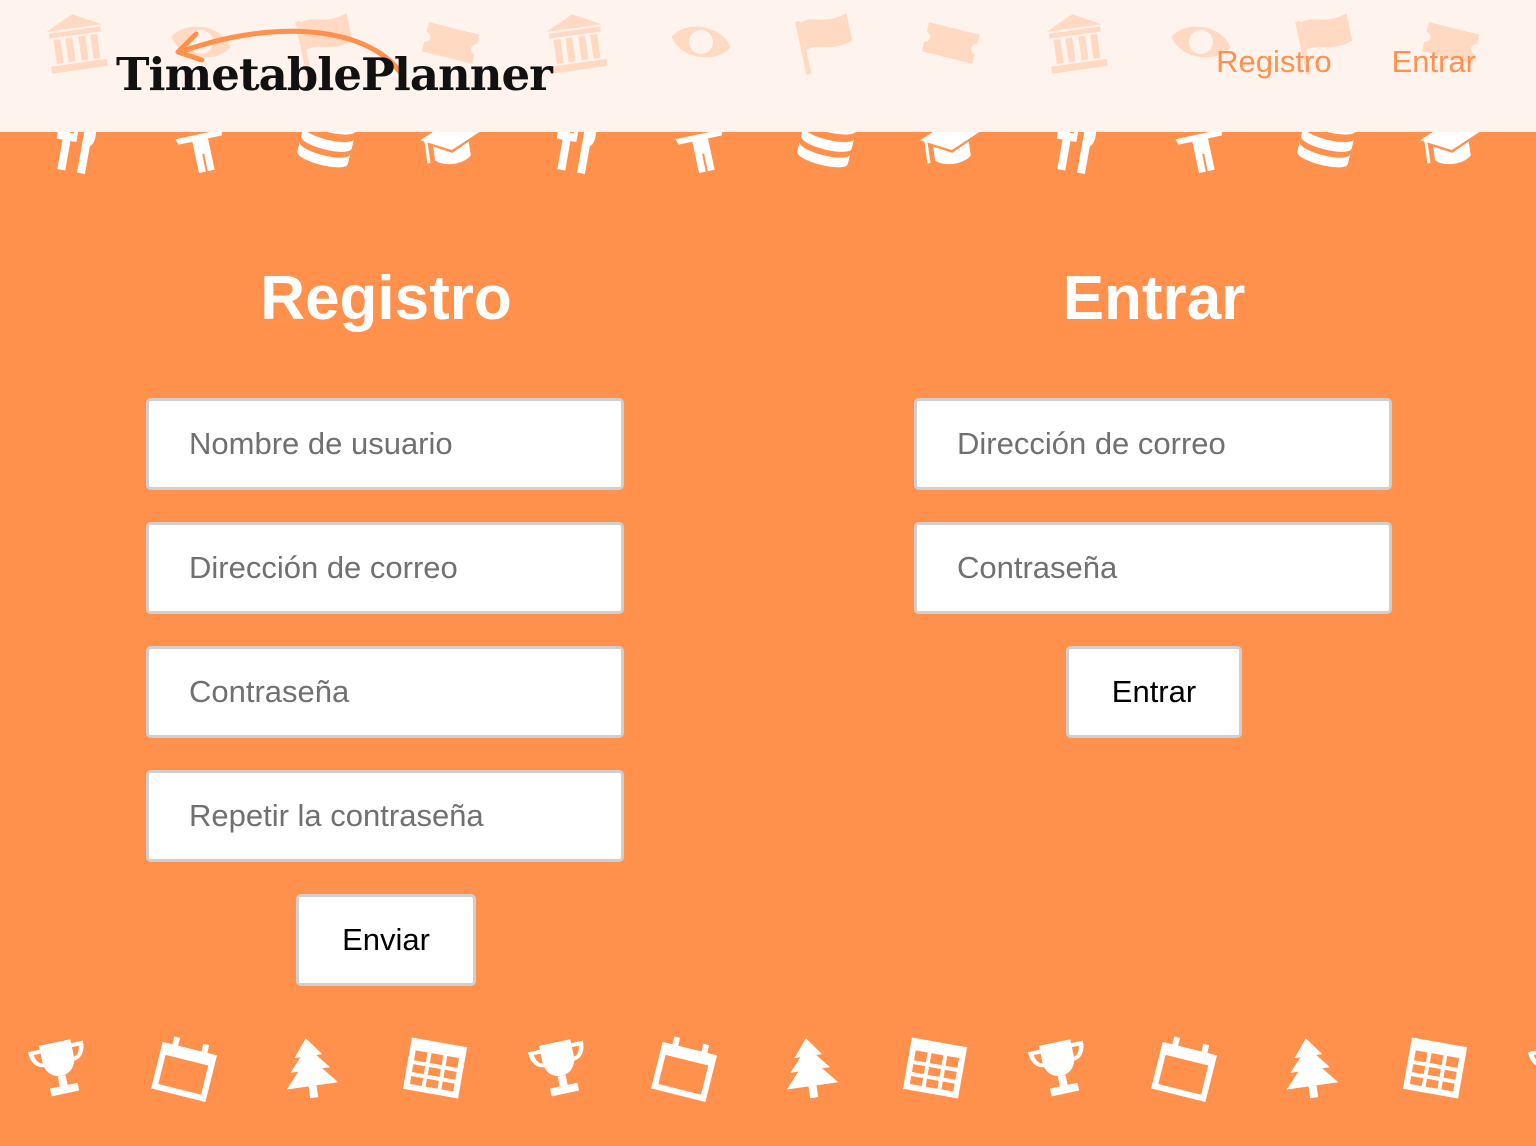 The image size is (1536, 1146). Describe the element at coordinates (334, 74) in the screenshot. I see `logo-text: TimetablePlanner` at that location.